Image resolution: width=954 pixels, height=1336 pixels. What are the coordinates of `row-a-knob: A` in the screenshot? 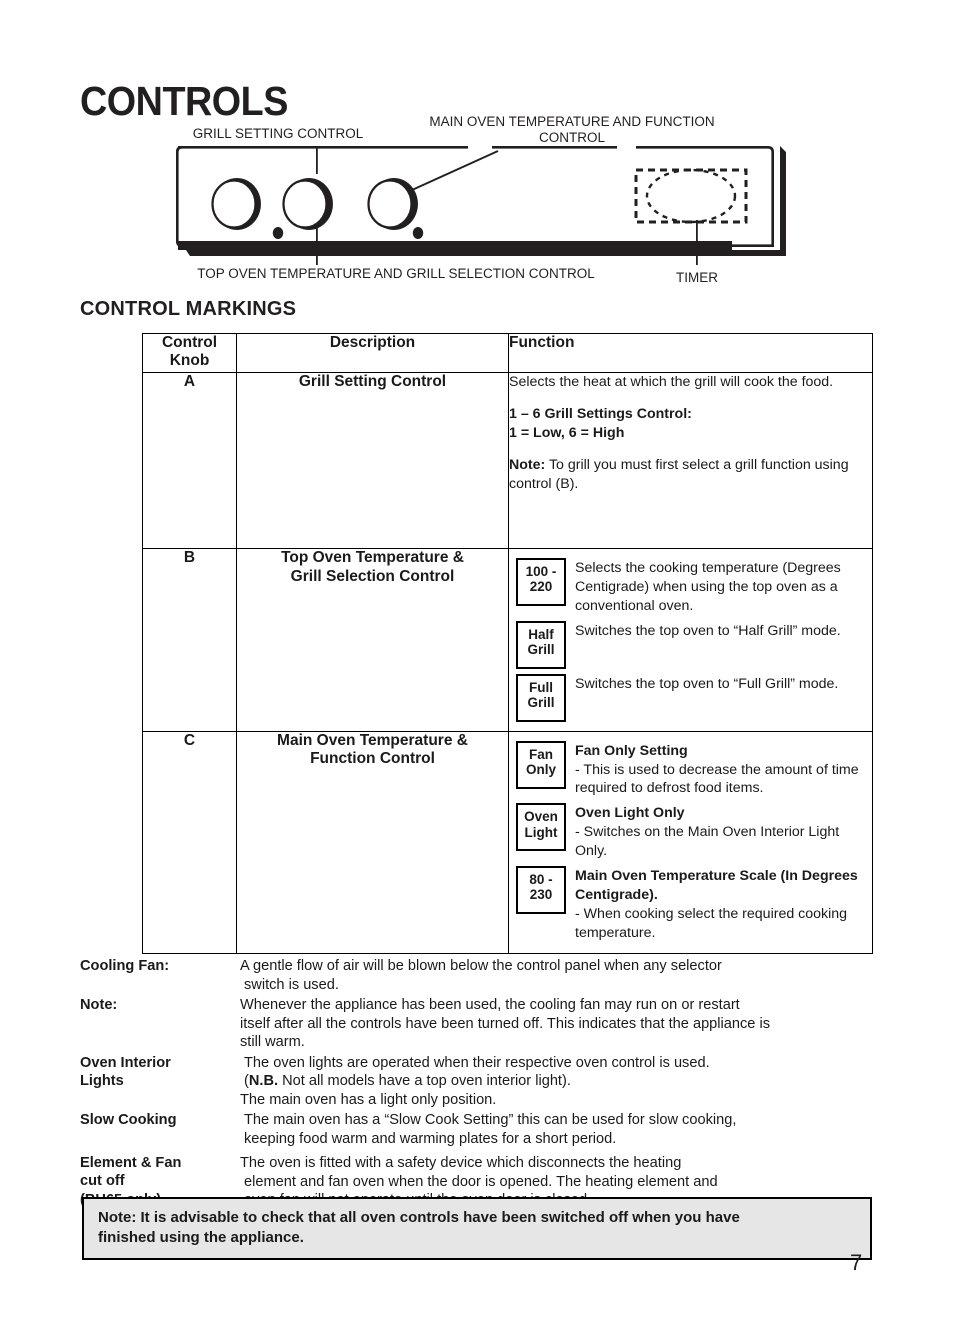 It's located at (189, 460).